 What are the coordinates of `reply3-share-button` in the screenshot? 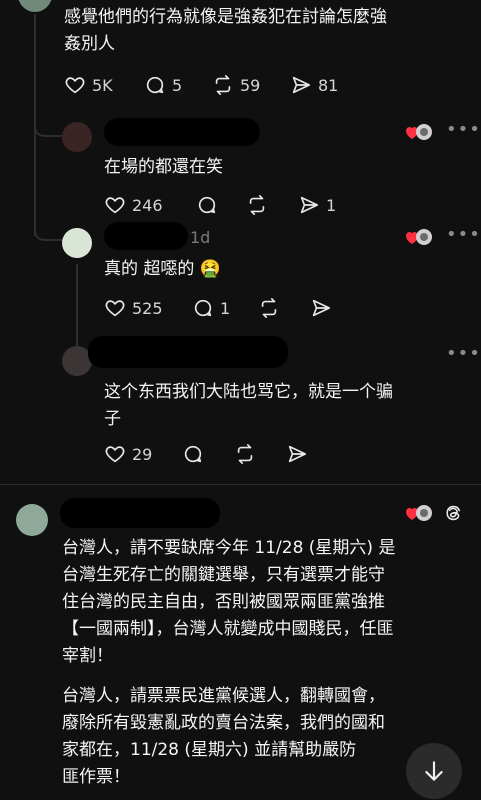 It's located at (297, 454).